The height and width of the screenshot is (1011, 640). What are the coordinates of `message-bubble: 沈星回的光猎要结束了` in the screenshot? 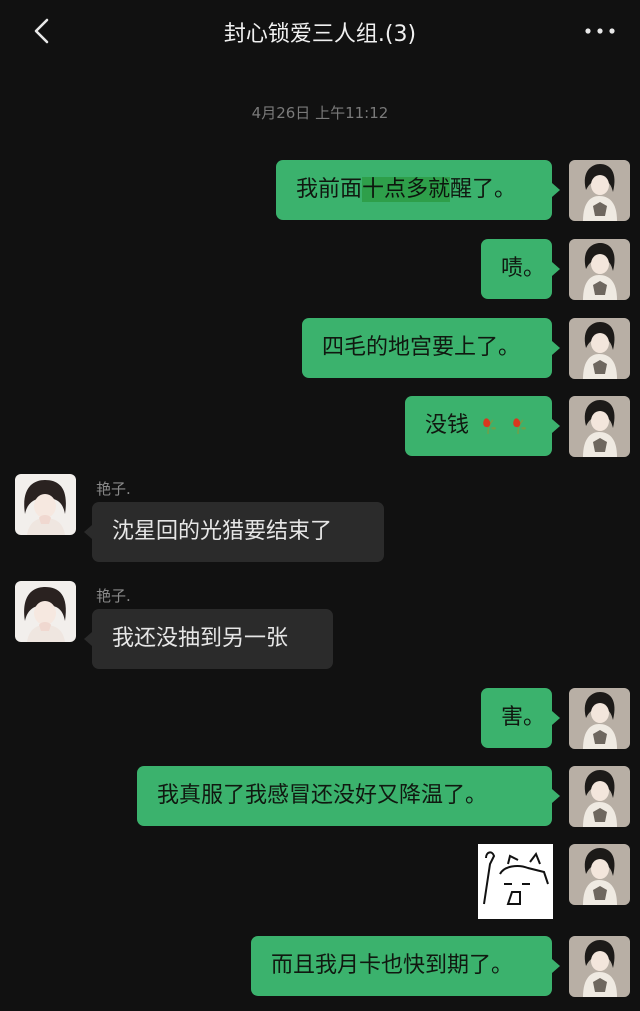 It's located at (238, 532).